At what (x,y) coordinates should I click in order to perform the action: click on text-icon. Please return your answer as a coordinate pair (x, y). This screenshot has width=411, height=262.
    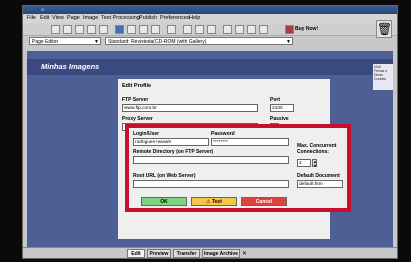
    Looking at the image, I should click on (155, 29).